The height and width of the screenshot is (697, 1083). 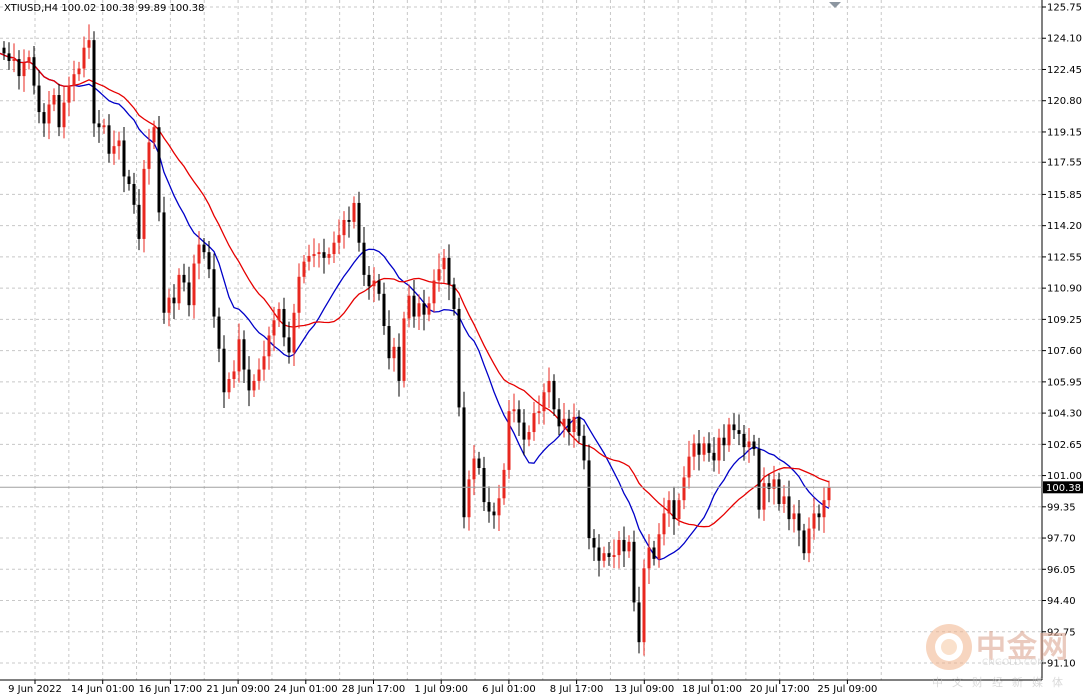 What do you see at coordinates (374, 689) in the screenshot?
I see `x-tick-label: 28 Jun 17:00` at bounding box center [374, 689].